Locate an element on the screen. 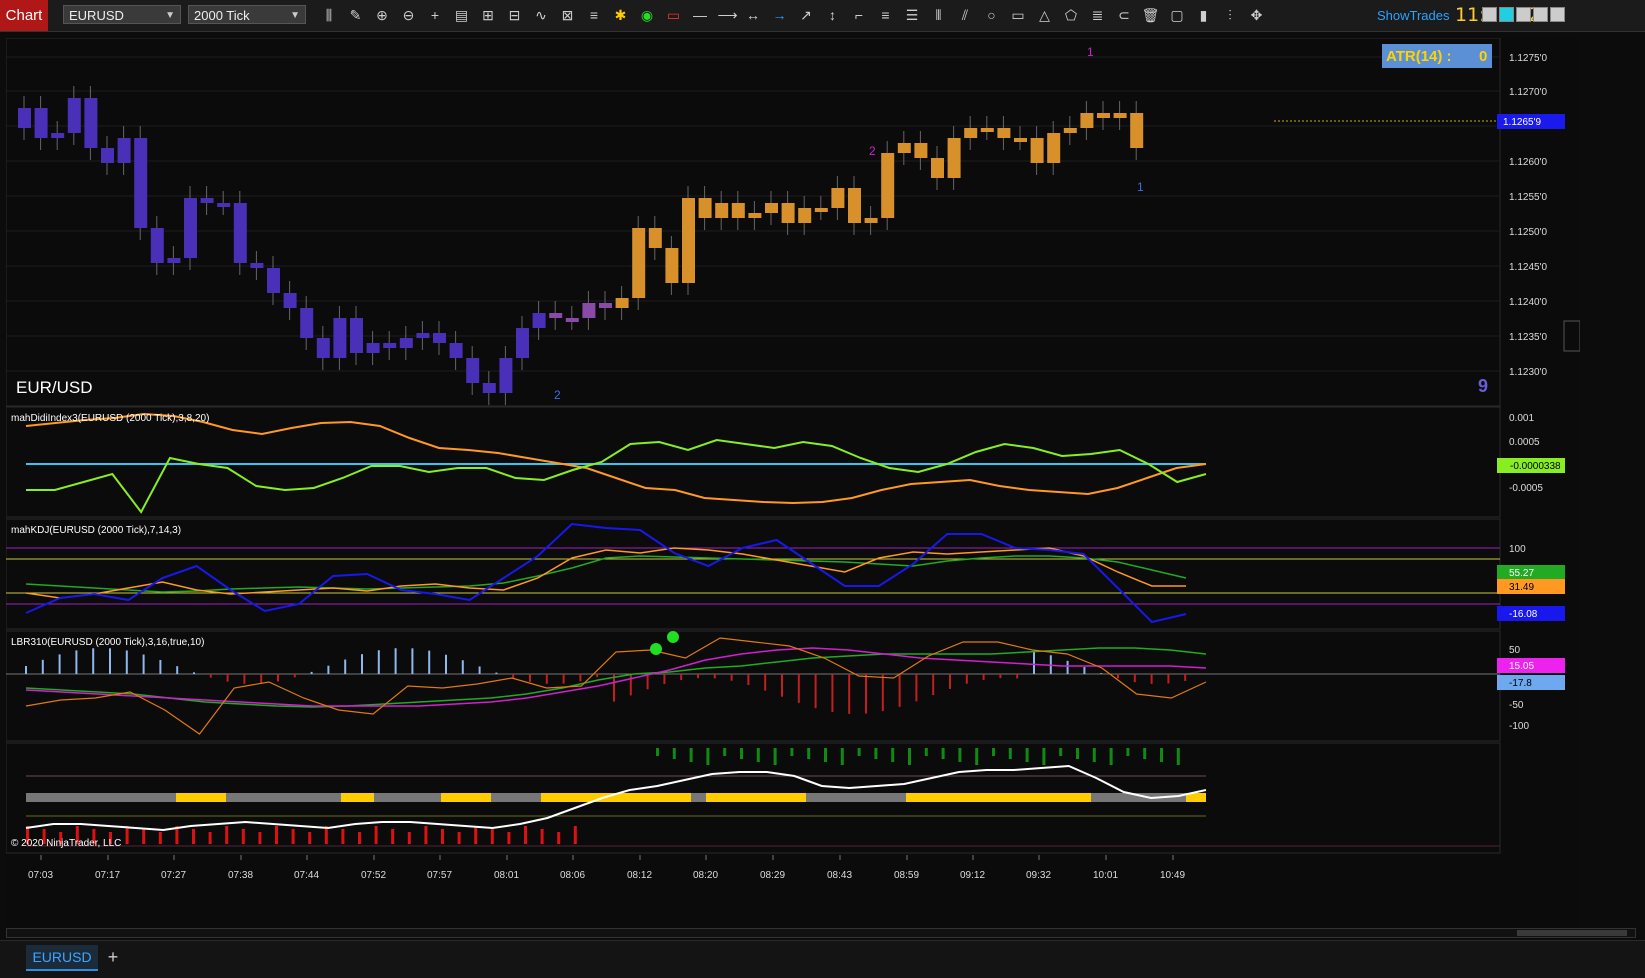 The image size is (1645, 978). lbr-tick: -50 is located at coordinates (1516, 705).